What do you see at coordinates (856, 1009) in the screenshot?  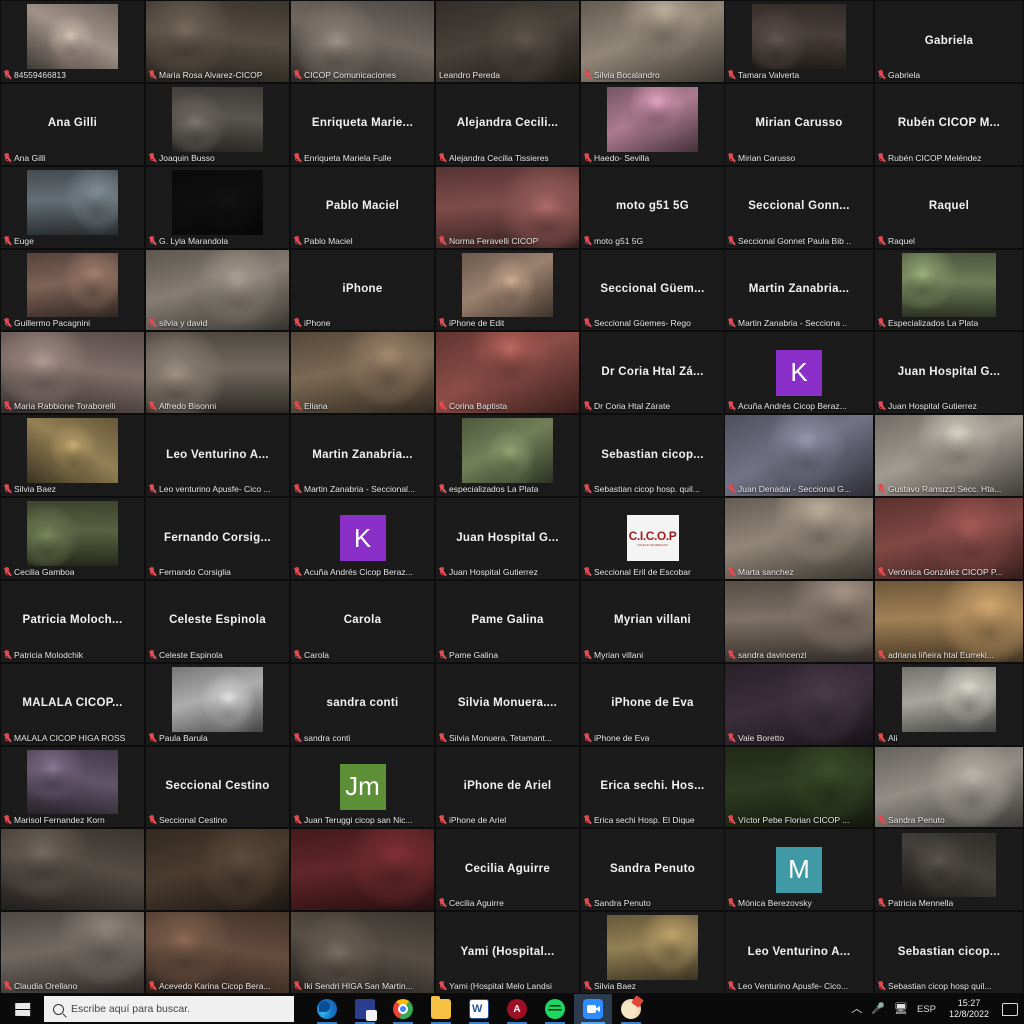 I see `chevron-up-icon: ︿` at bounding box center [856, 1009].